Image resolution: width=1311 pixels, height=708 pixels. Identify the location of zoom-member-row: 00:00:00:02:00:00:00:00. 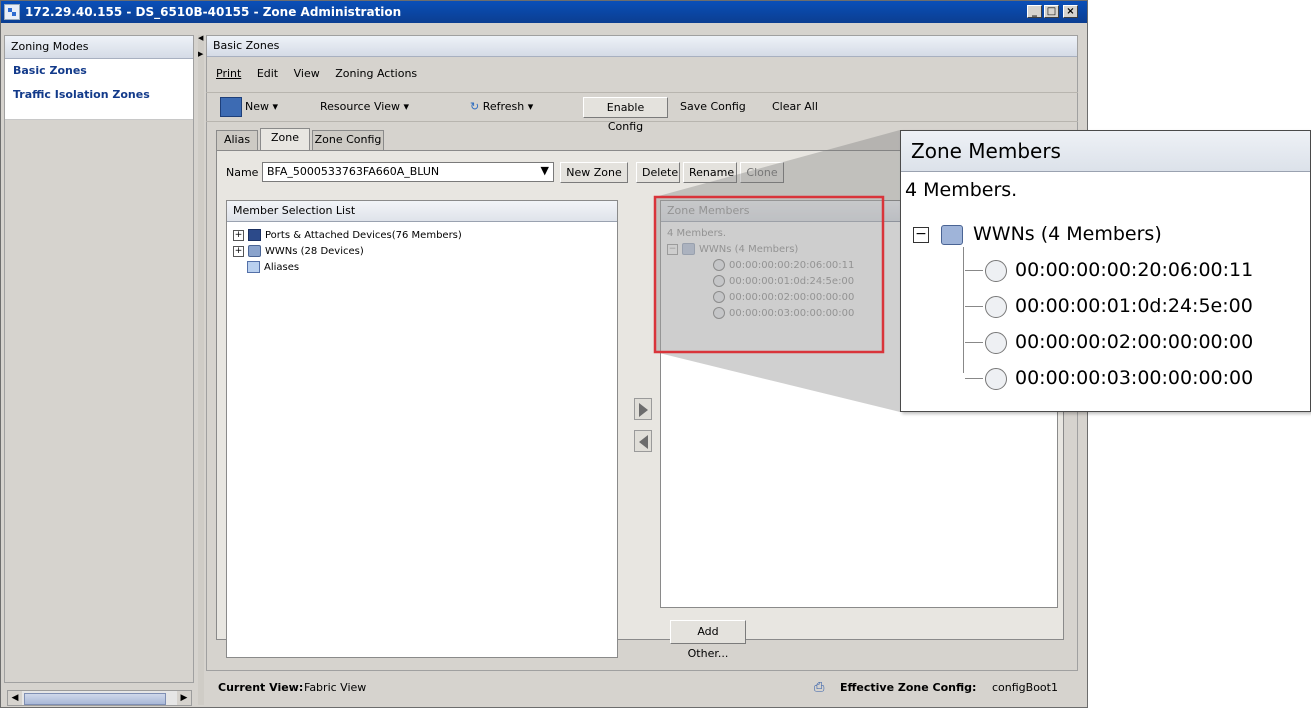
(1109, 342).